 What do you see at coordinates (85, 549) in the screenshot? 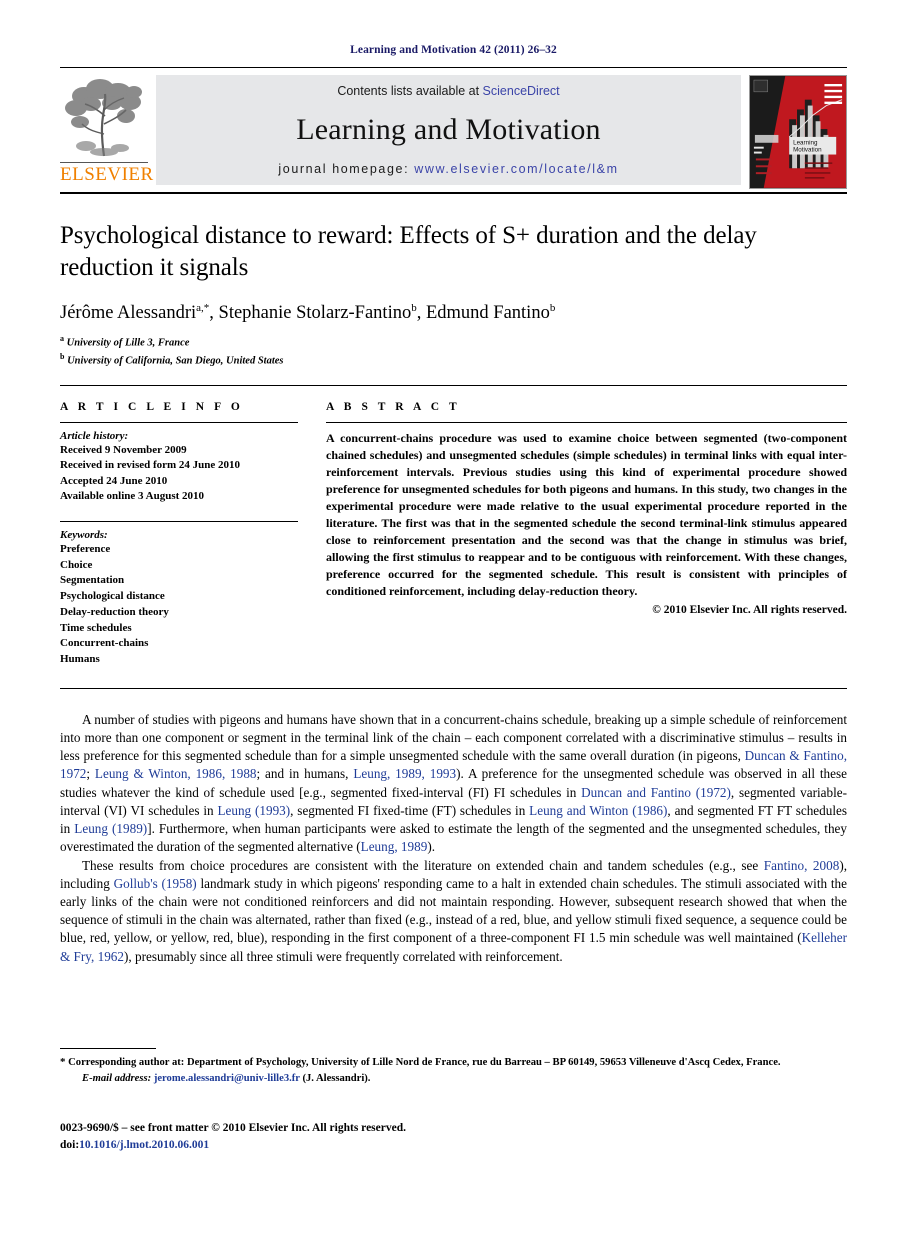
I see `keyword-item: Preference` at bounding box center [85, 549].